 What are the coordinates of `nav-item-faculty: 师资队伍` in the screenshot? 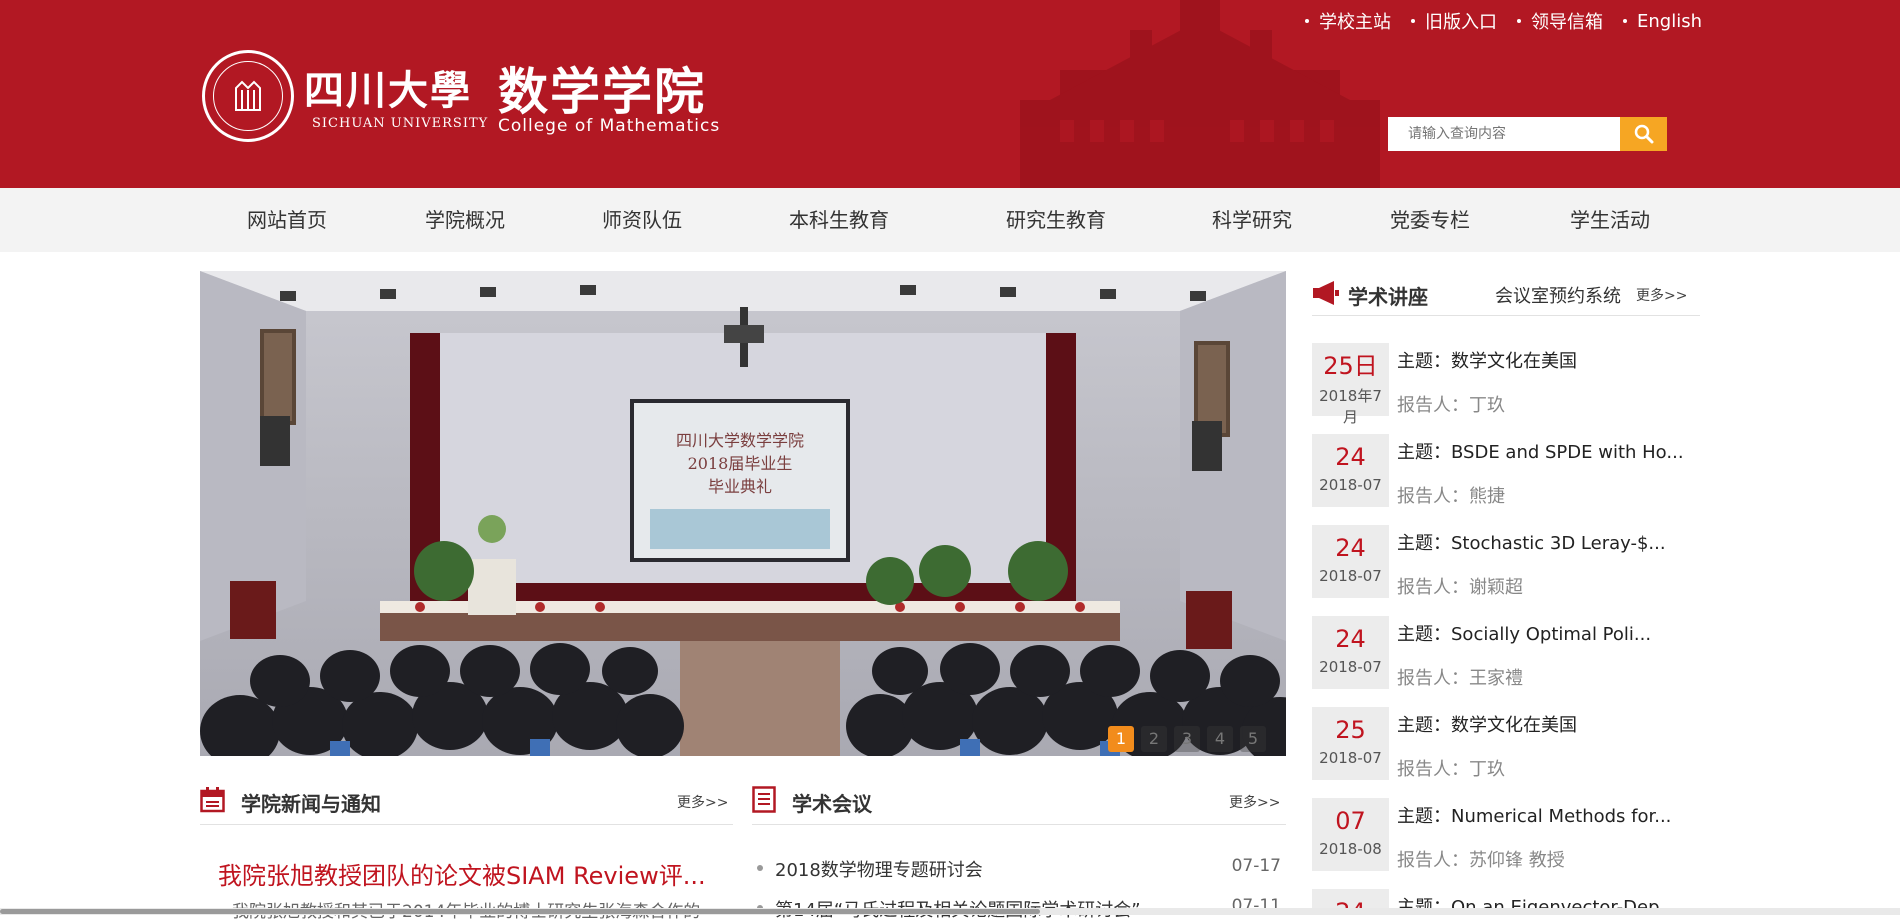 It's located at (642, 220).